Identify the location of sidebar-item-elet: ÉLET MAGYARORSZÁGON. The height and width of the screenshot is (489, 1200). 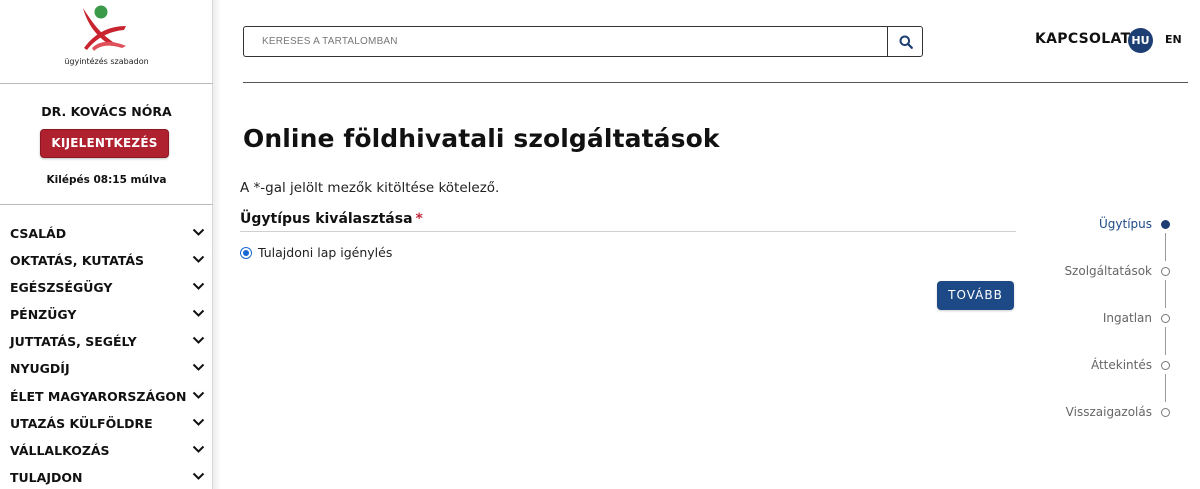
(106, 398).